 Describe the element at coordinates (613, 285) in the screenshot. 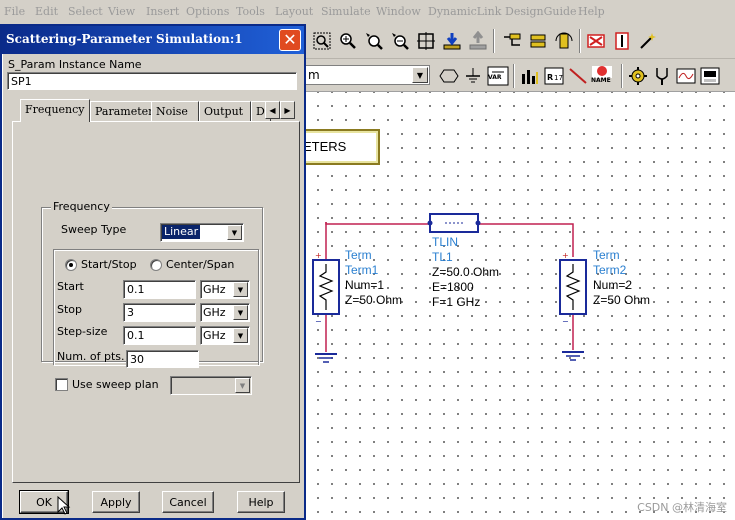

I see `term2-num-label: Num=2` at that location.